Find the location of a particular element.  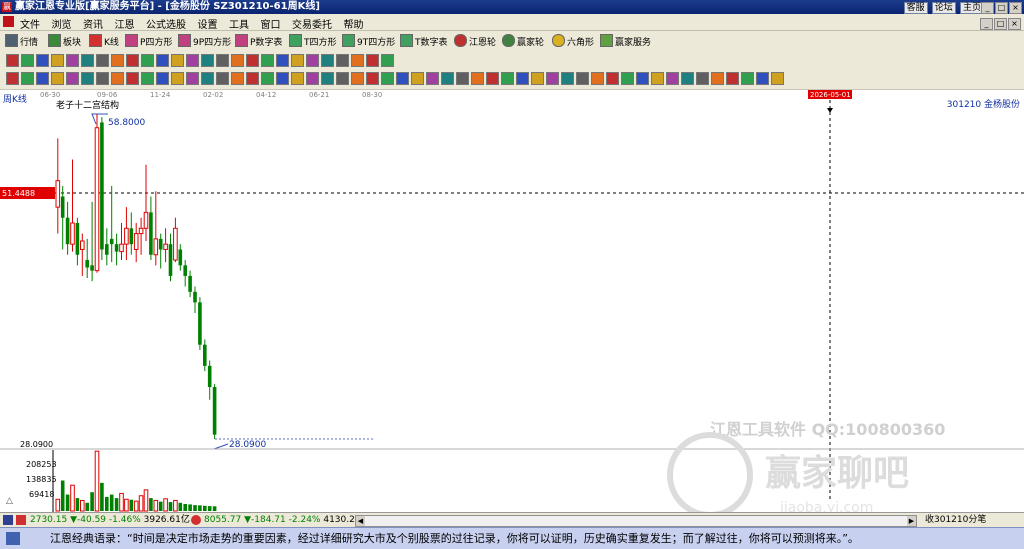

document-icon is located at coordinates (8, 21).